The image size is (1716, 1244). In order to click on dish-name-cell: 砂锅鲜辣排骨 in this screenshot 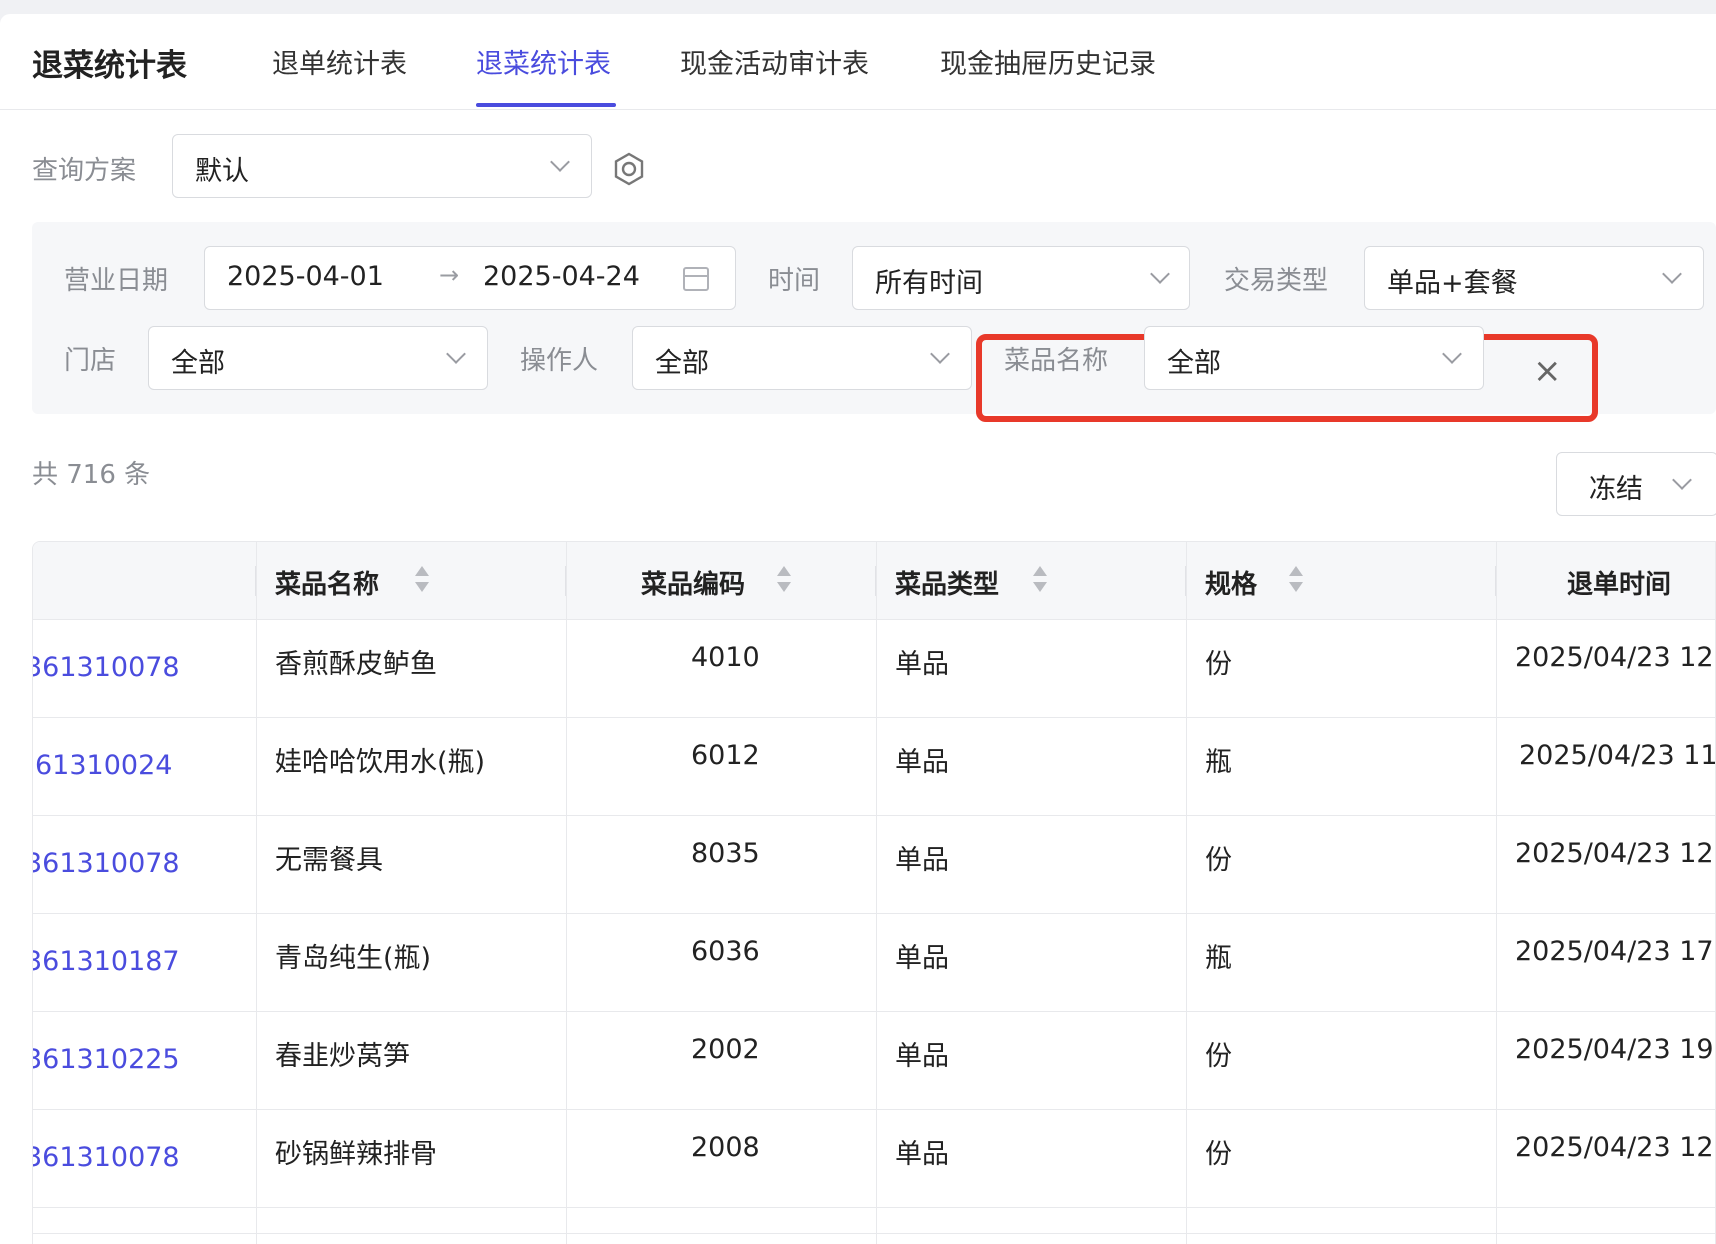, I will do `click(356, 1154)`.